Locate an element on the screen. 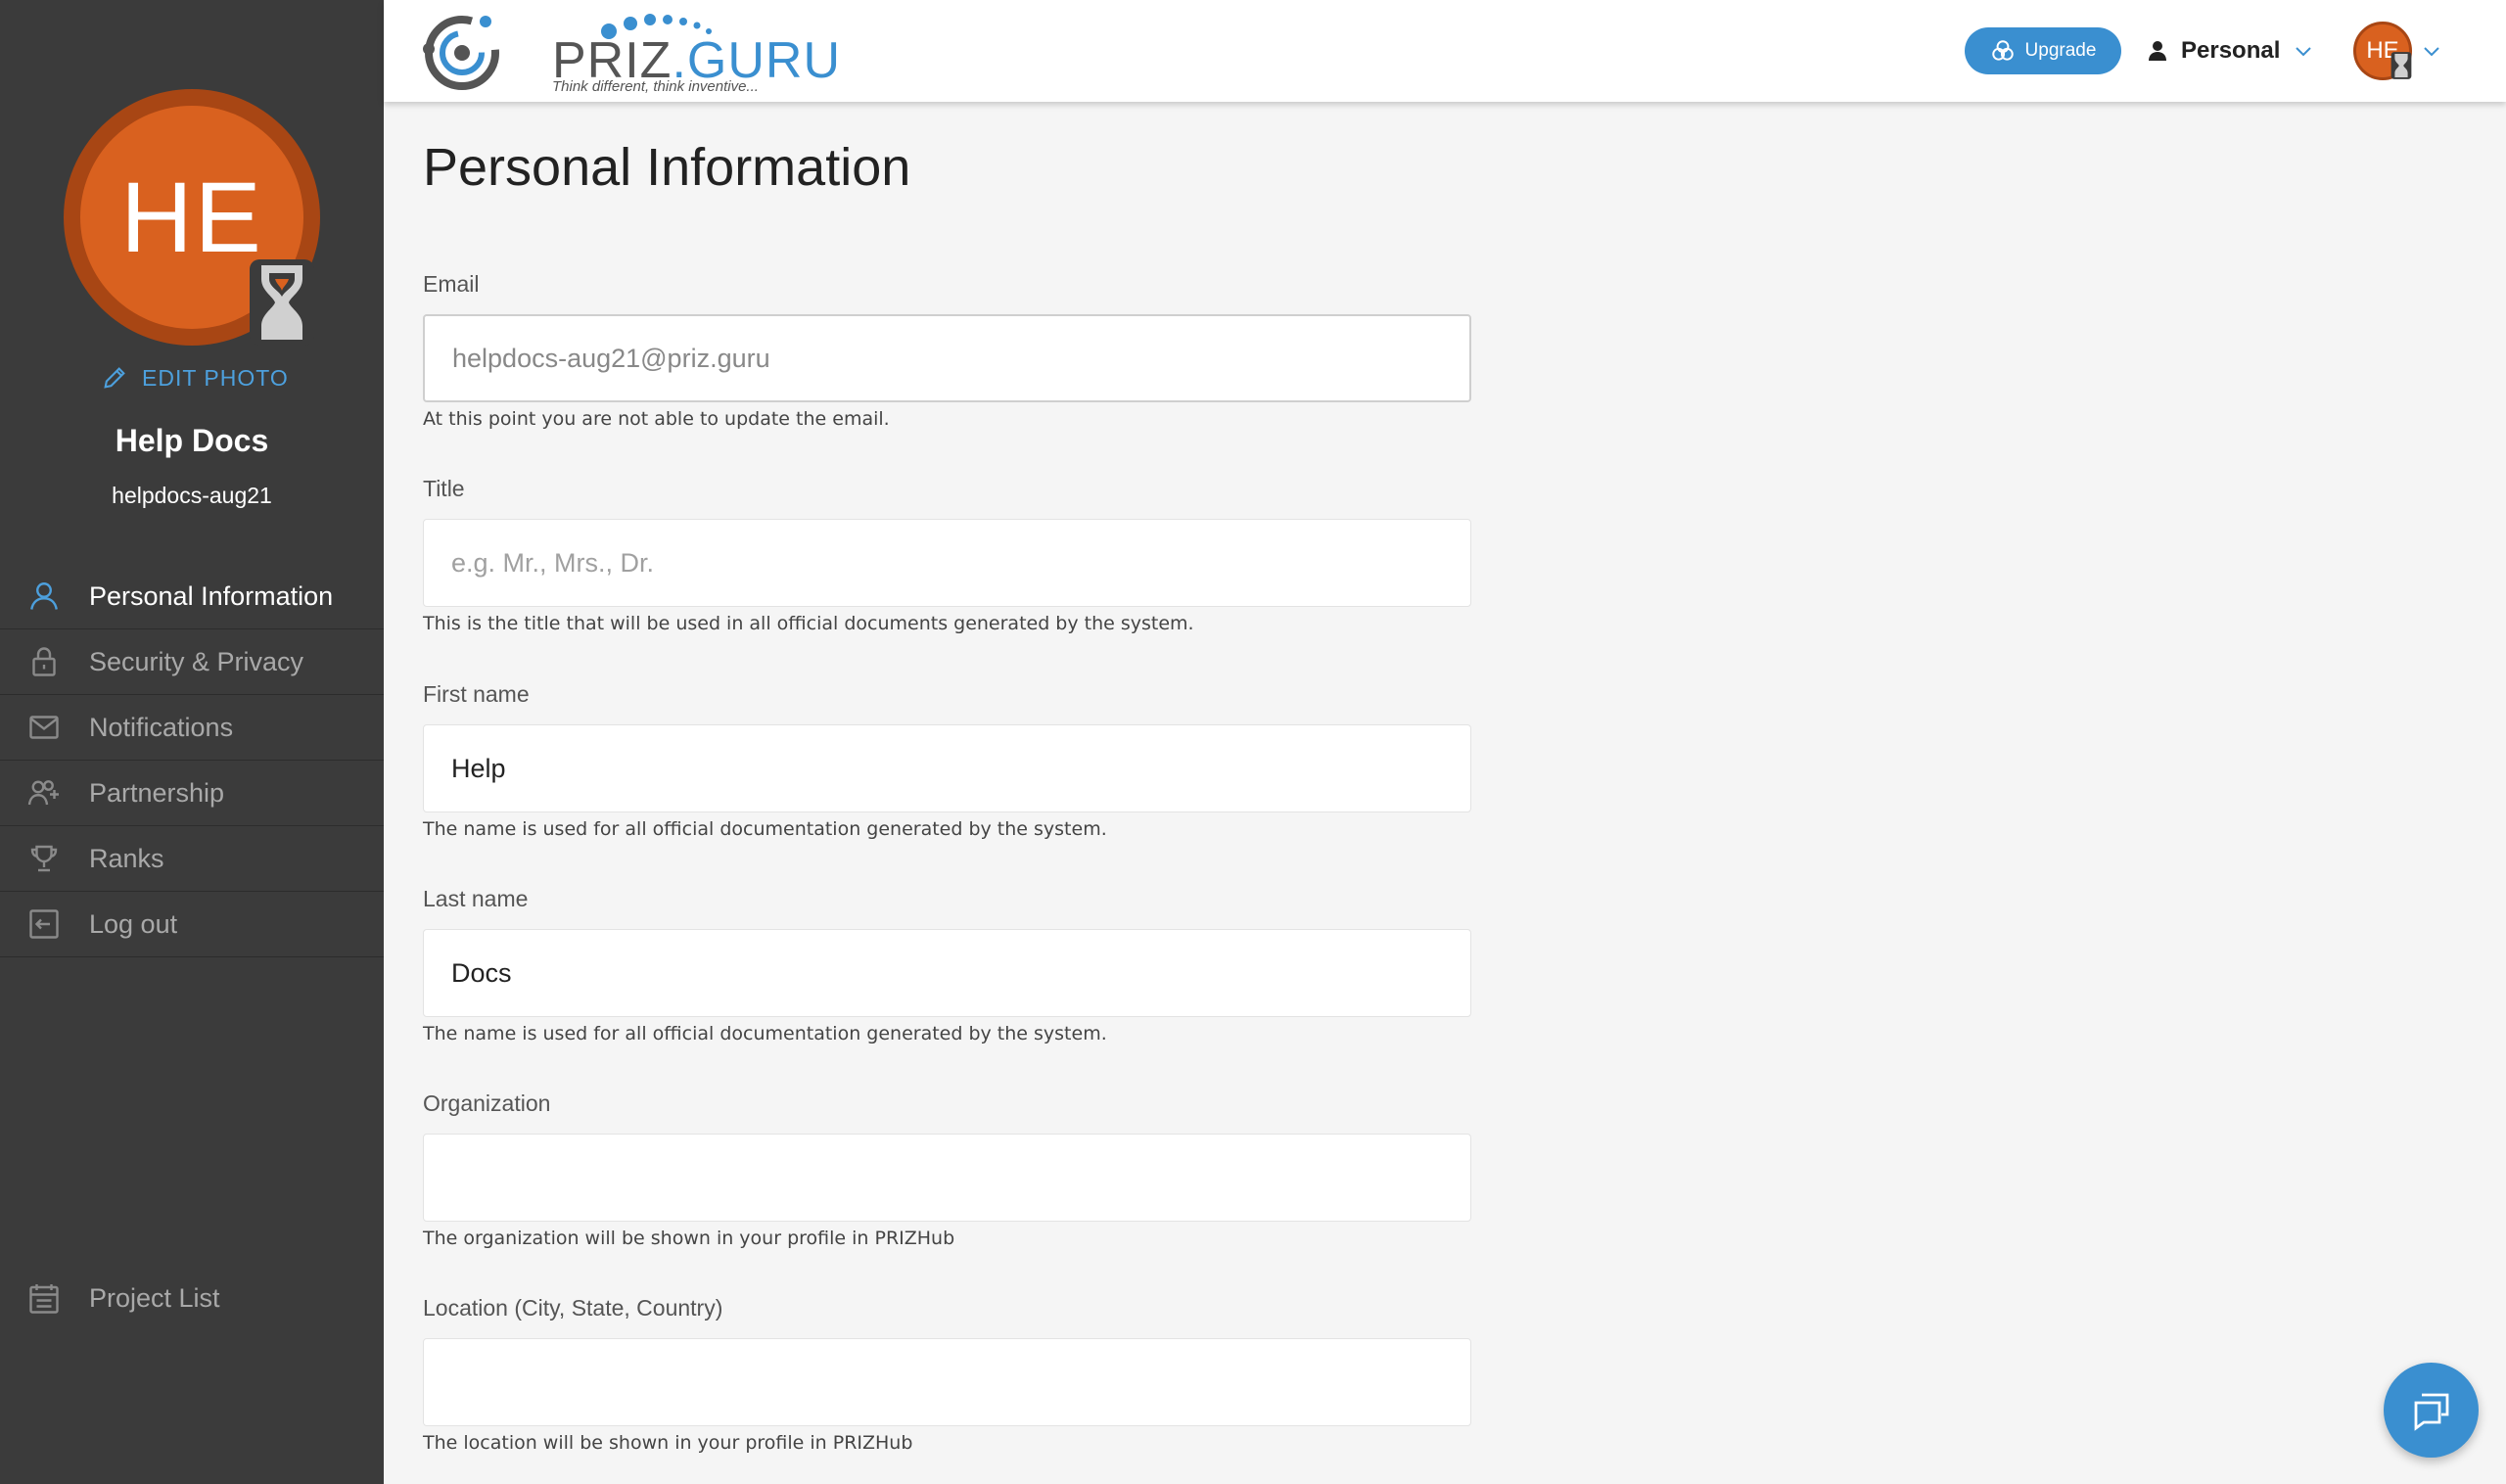 This screenshot has height=1484, width=2506. upgrade-button: Upgrade is located at coordinates (2043, 50).